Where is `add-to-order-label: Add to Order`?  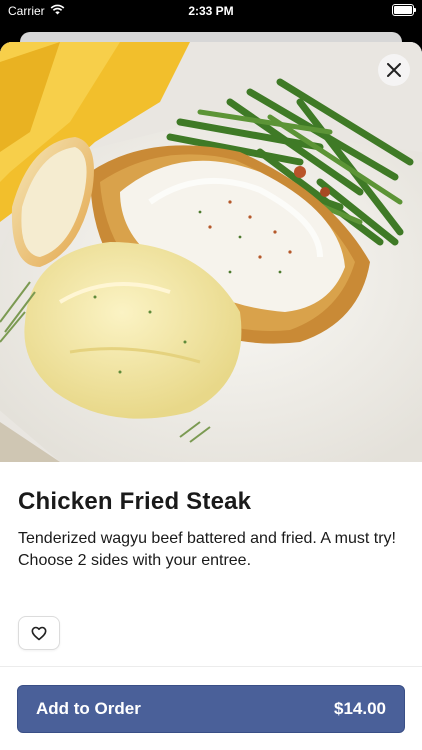
add-to-order-label: Add to Order is located at coordinates (88, 708).